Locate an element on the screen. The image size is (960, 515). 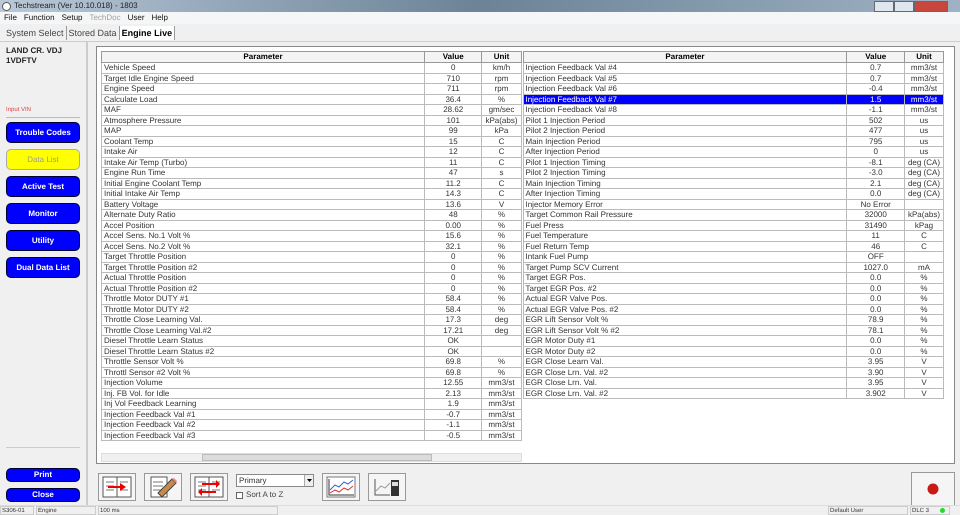
table-row: EGR Close Lrn. Val. #2 3.902 V is located at coordinates (733, 393).